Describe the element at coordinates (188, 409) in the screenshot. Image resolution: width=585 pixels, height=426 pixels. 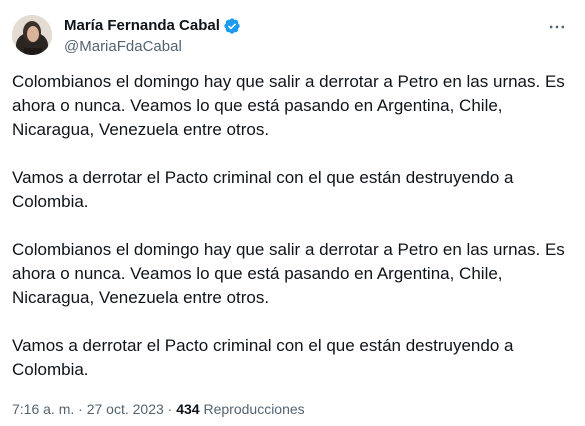
I see `views-count: 434` at that location.